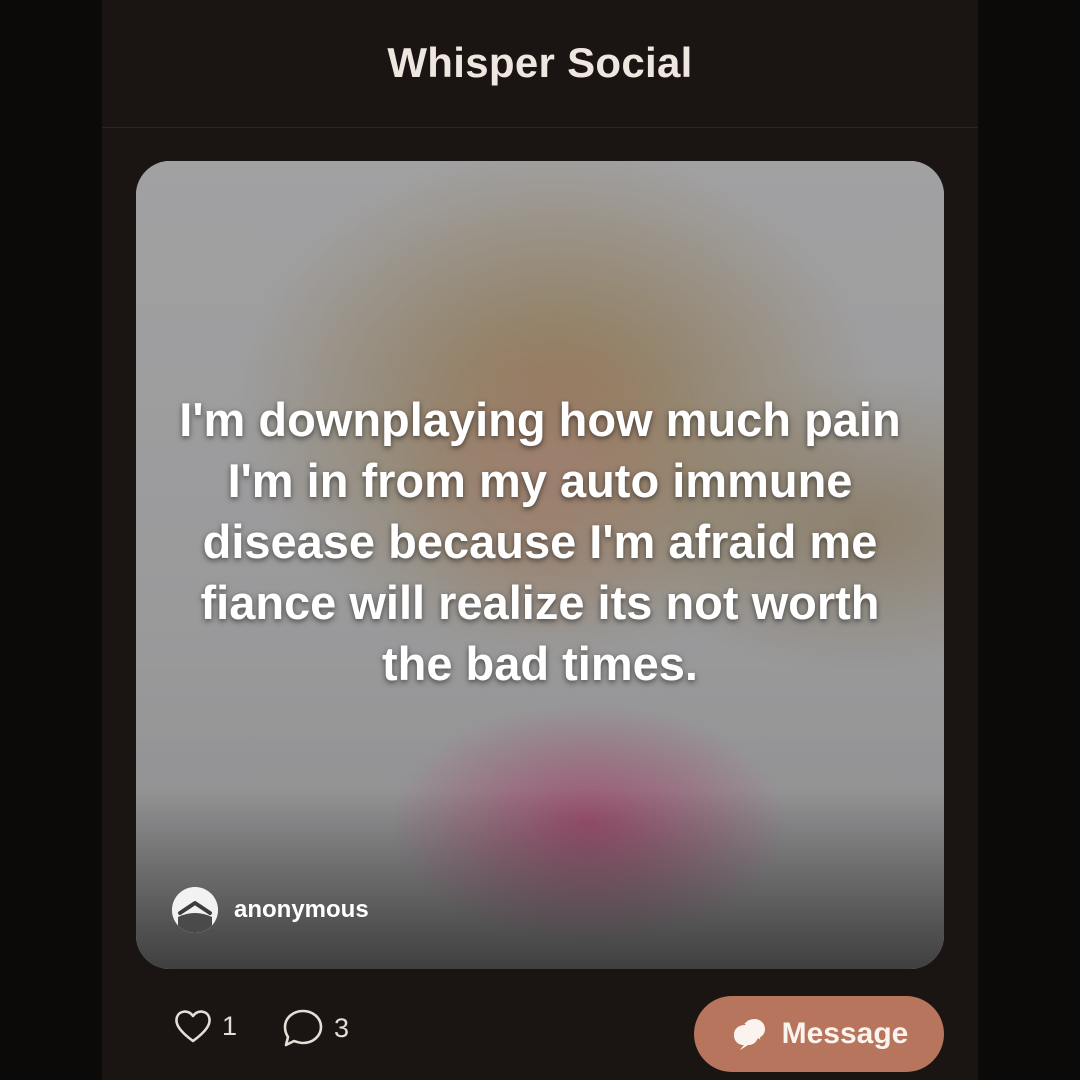 This screenshot has height=1080, width=1080. I want to click on author-name: anonymous, so click(301, 909).